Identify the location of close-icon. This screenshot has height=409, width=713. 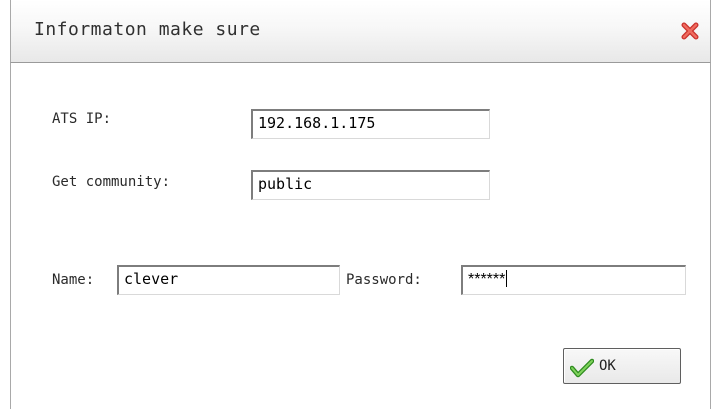
(690, 31).